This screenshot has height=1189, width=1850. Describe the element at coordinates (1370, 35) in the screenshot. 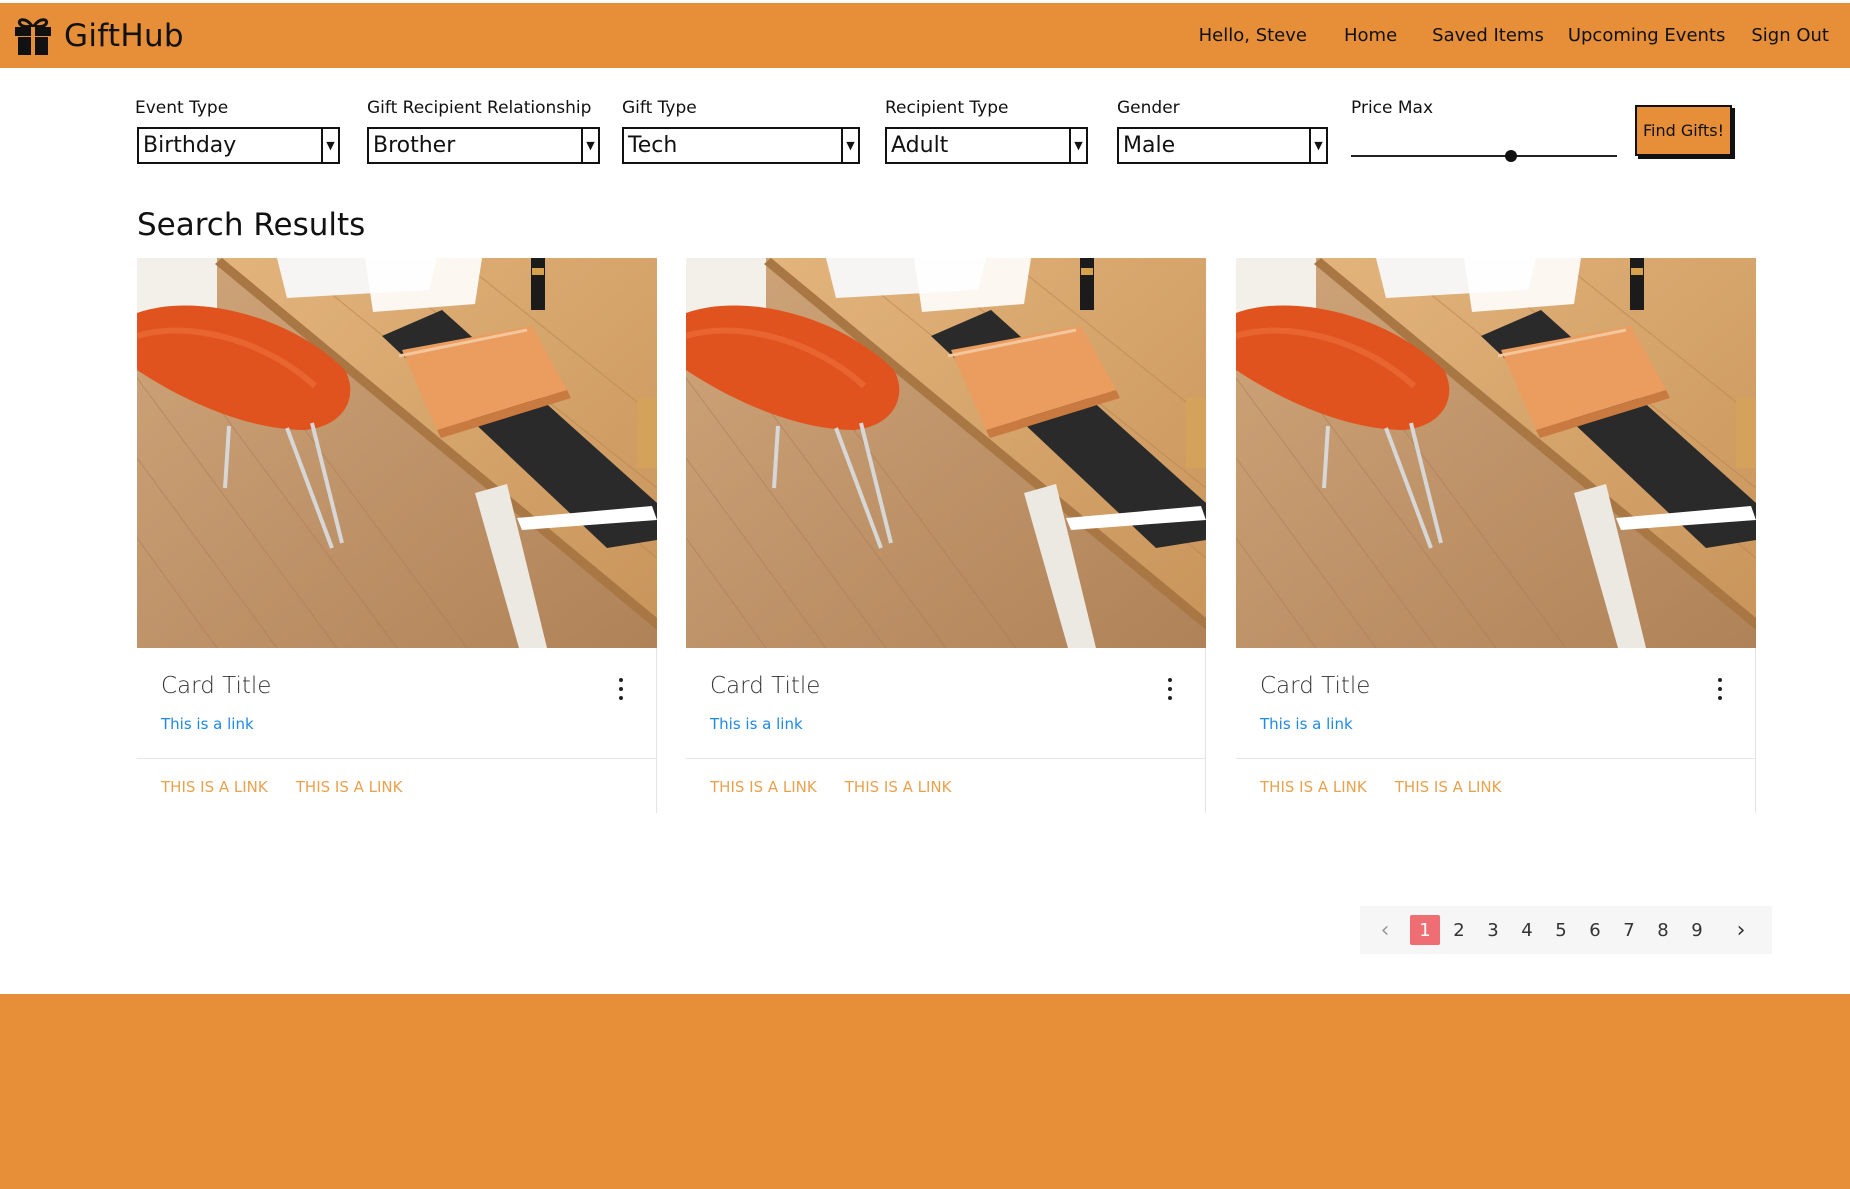

I see `nav-home-link: Home` at that location.